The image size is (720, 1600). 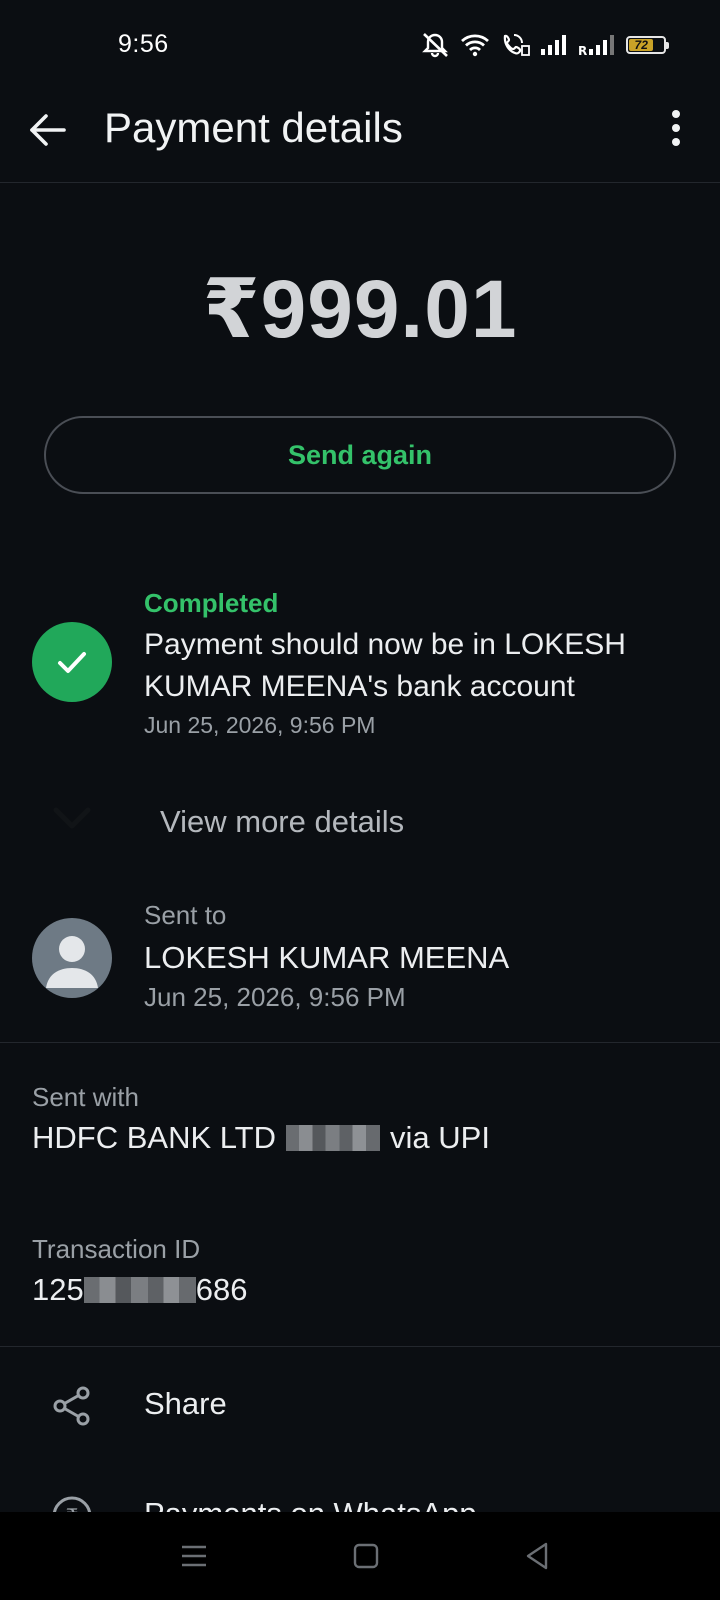 What do you see at coordinates (475, 45) in the screenshot?
I see `wifi-icon` at bounding box center [475, 45].